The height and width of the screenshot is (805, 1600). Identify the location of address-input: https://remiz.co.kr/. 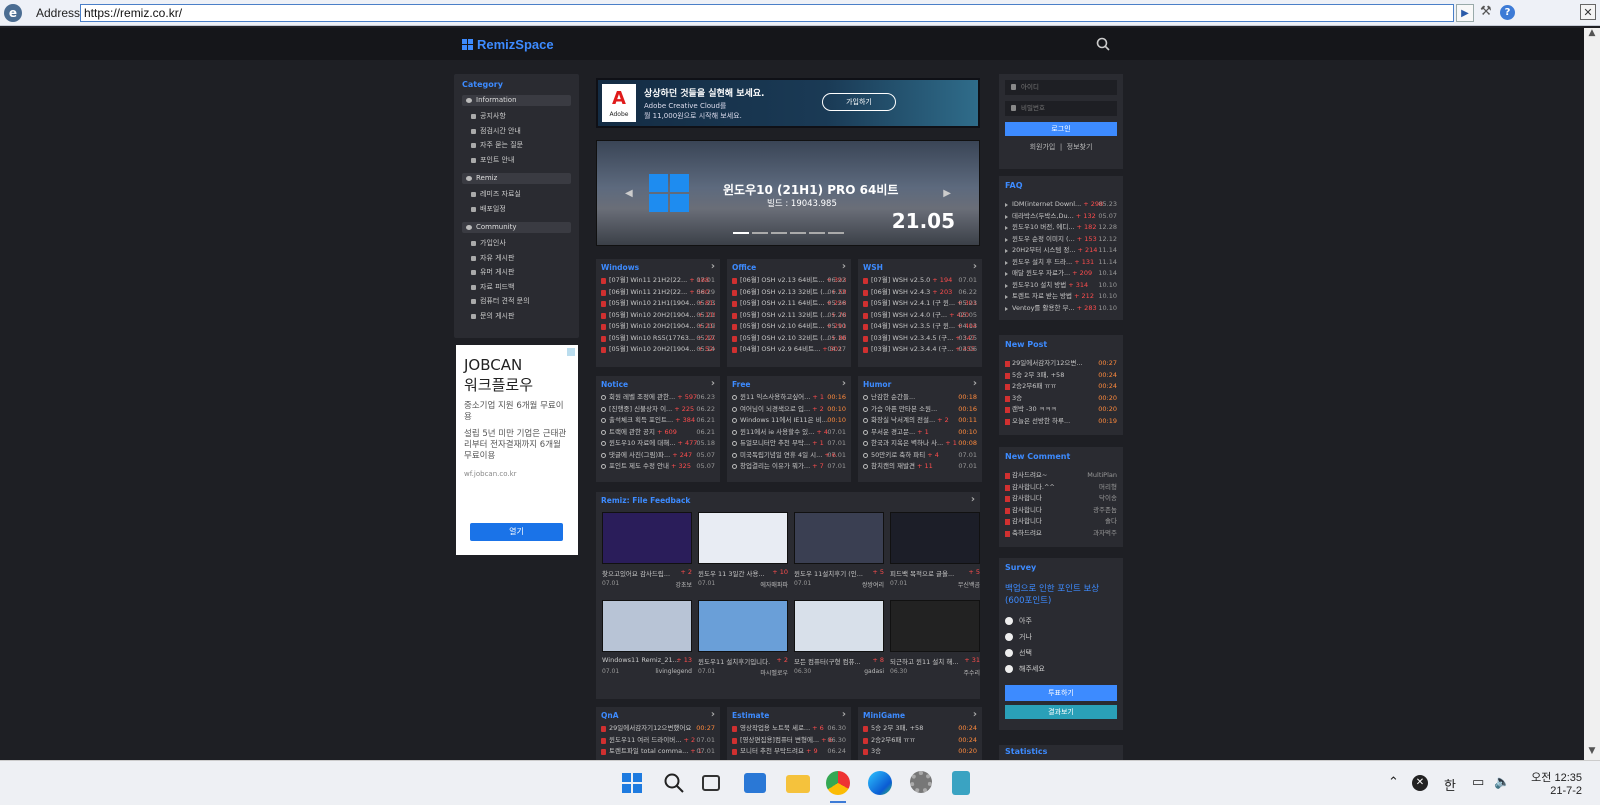
(767, 13).